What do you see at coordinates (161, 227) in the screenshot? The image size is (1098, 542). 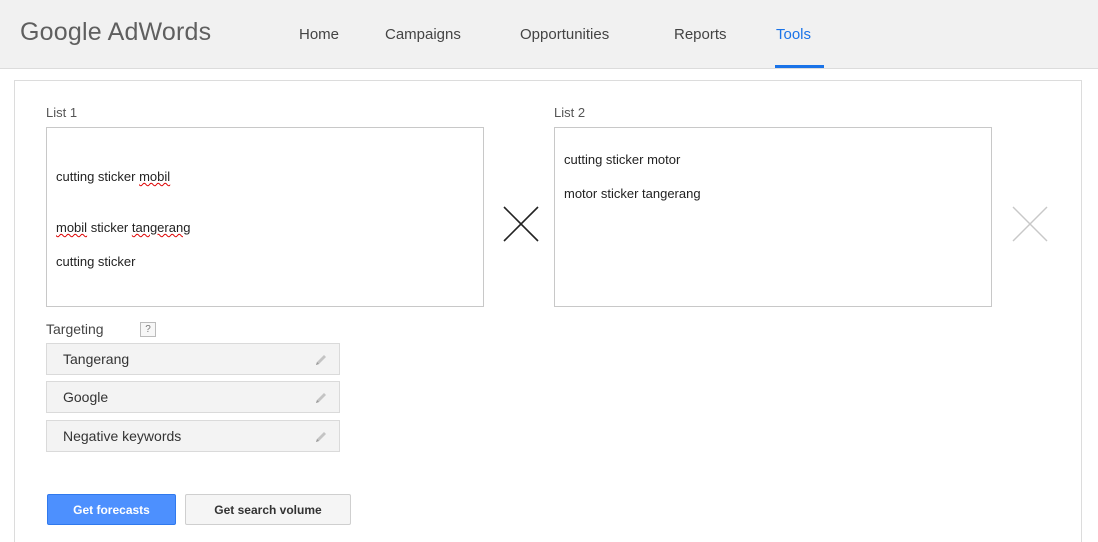 I see `list-1-line-misspelled: tangerang` at bounding box center [161, 227].